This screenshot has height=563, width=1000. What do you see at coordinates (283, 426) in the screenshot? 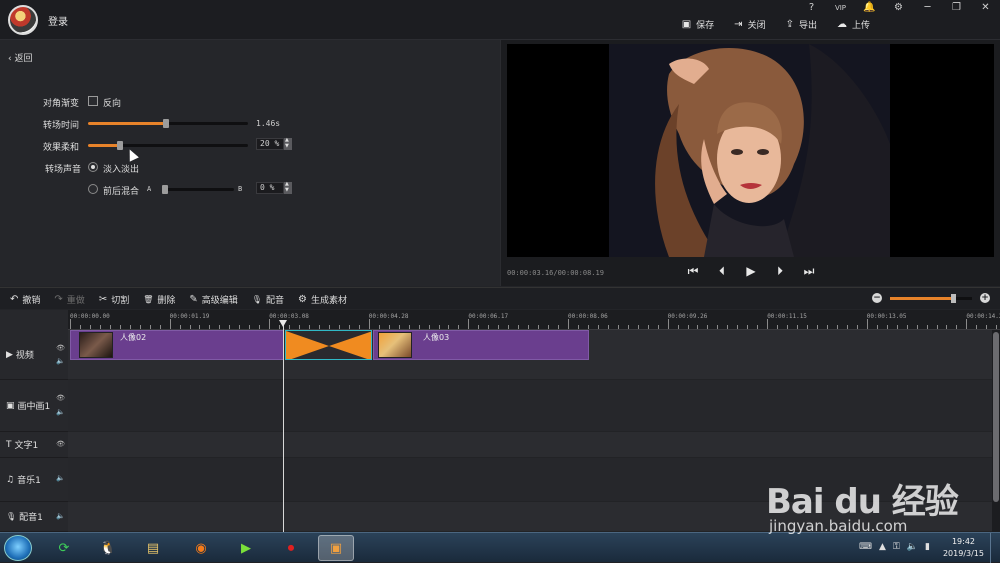
I see `playhead` at bounding box center [283, 426].